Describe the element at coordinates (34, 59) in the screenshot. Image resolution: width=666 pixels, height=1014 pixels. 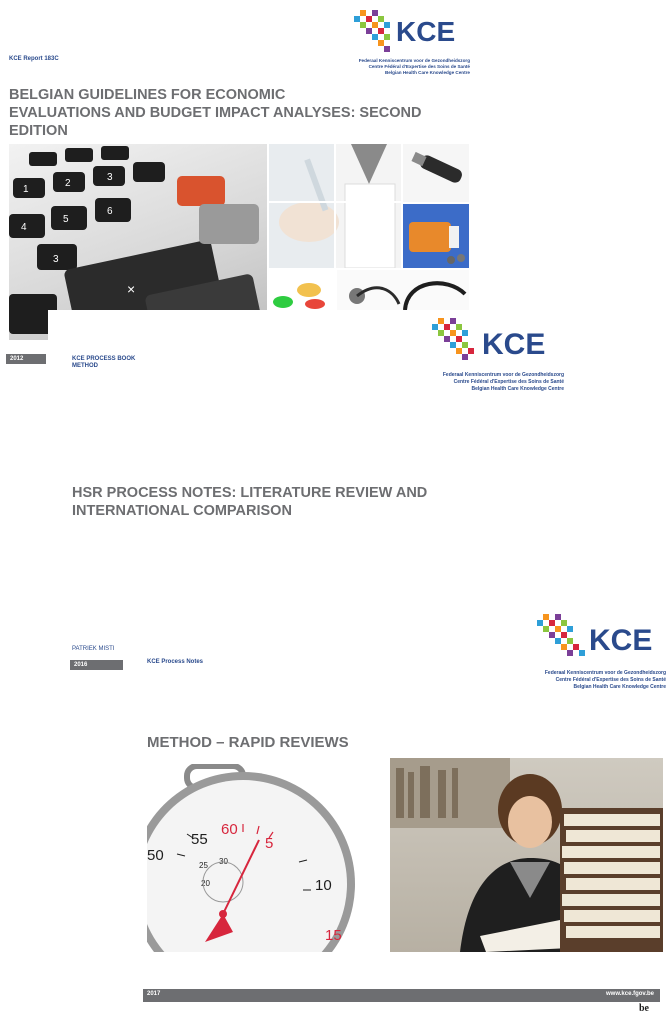
I see `report-series-label: KCE Report 183C` at that location.